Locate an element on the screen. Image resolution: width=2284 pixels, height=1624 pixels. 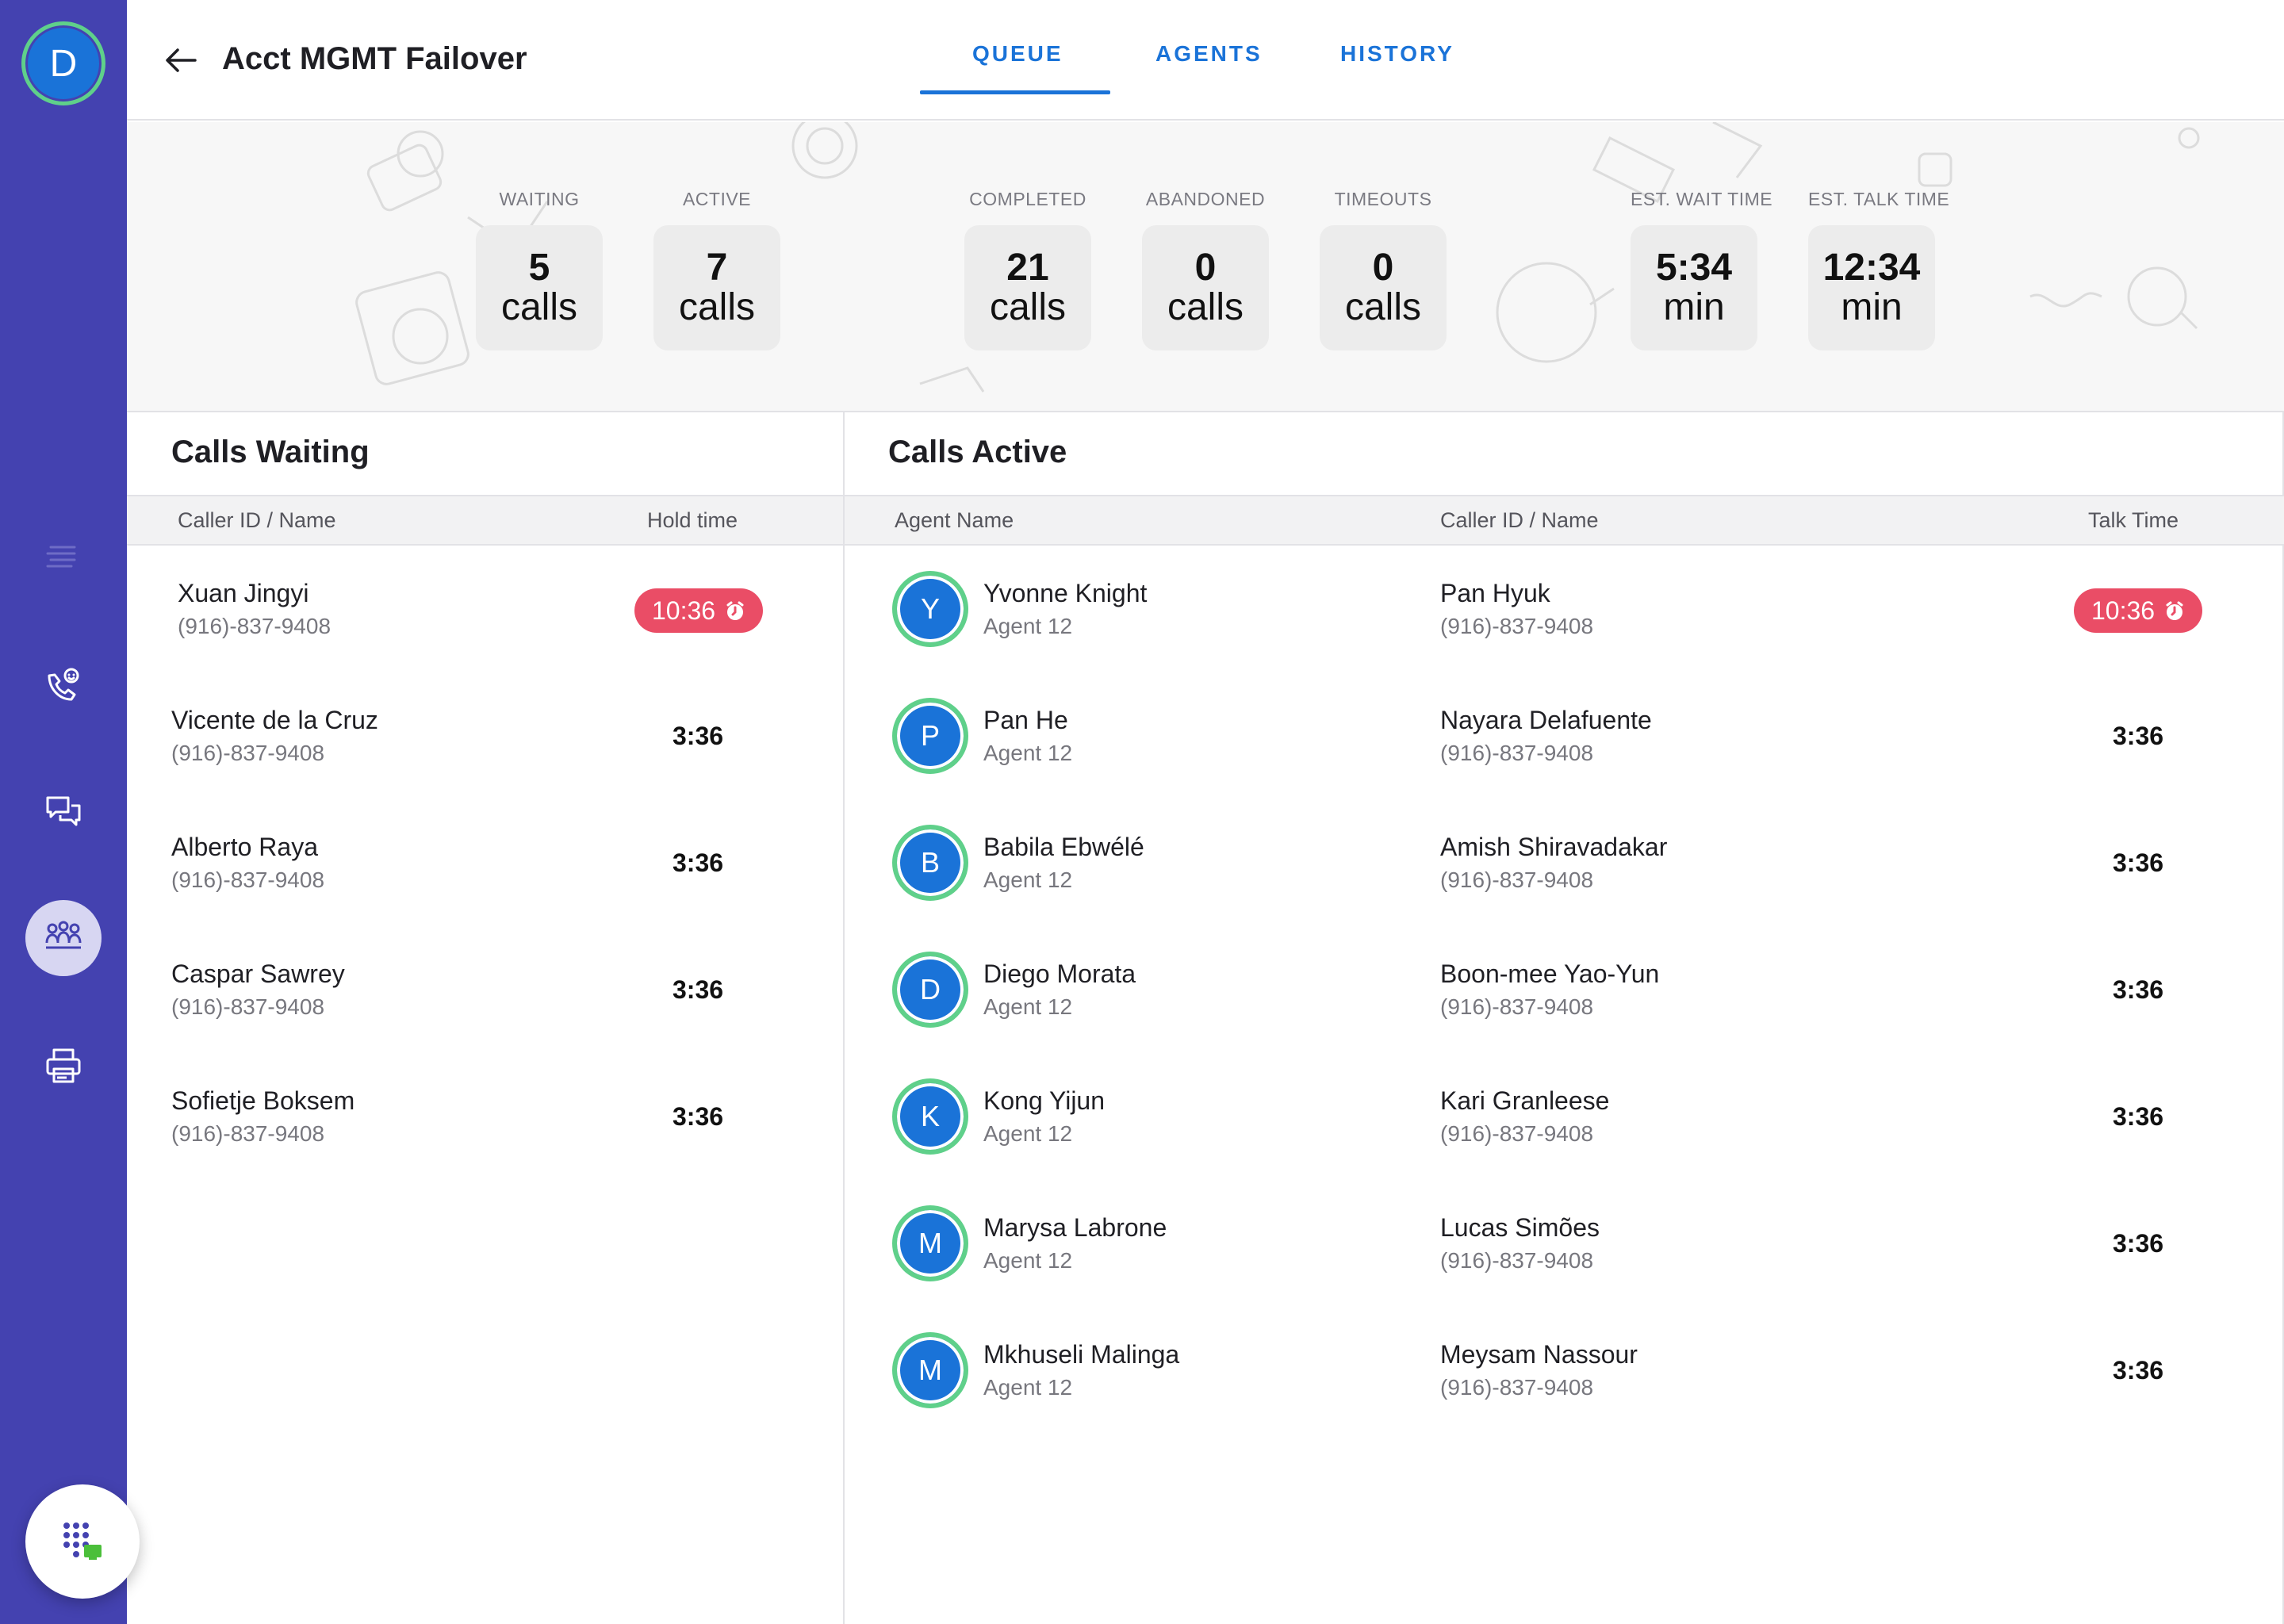
stat-label: ABANDONED is located at coordinates (1205, 199).